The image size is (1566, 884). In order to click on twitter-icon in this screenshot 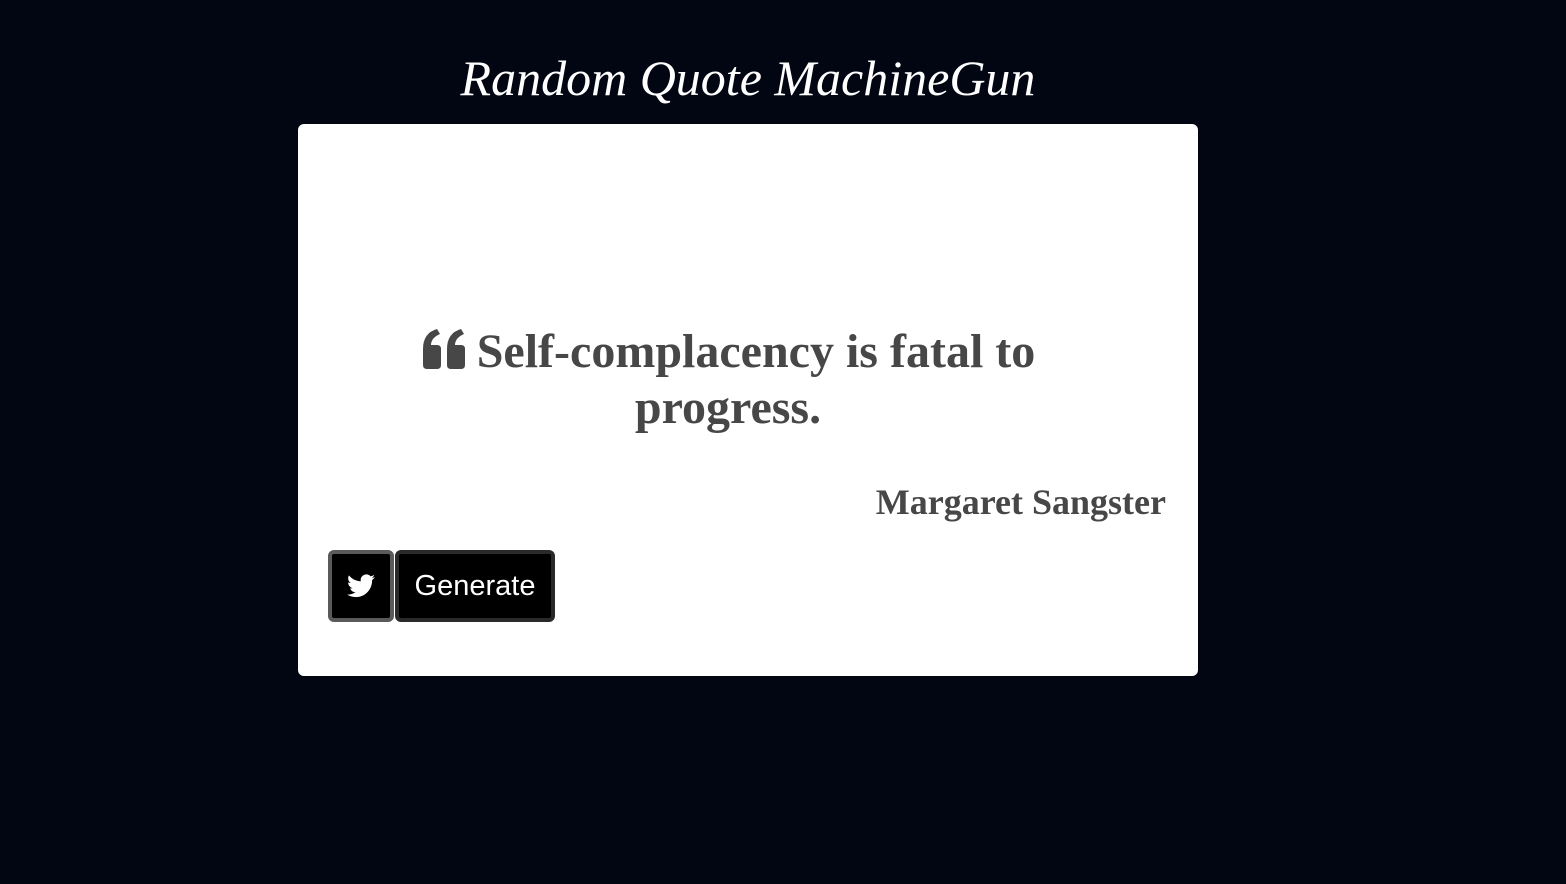, I will do `click(361, 586)`.